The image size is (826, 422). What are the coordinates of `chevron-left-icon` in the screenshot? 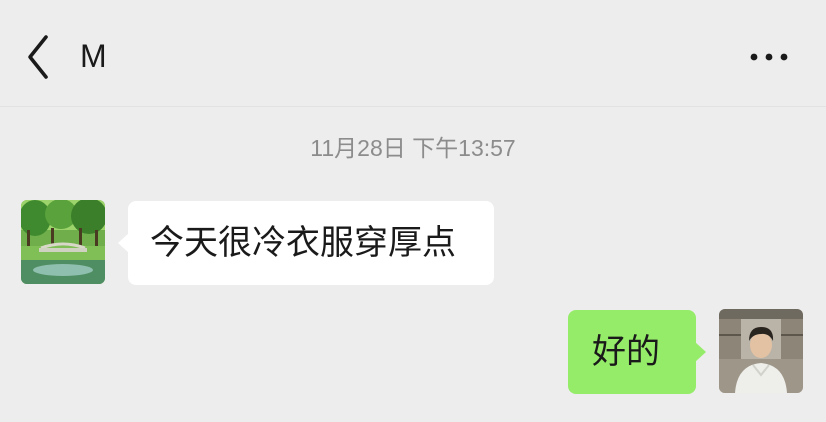 It's located at (38, 57).